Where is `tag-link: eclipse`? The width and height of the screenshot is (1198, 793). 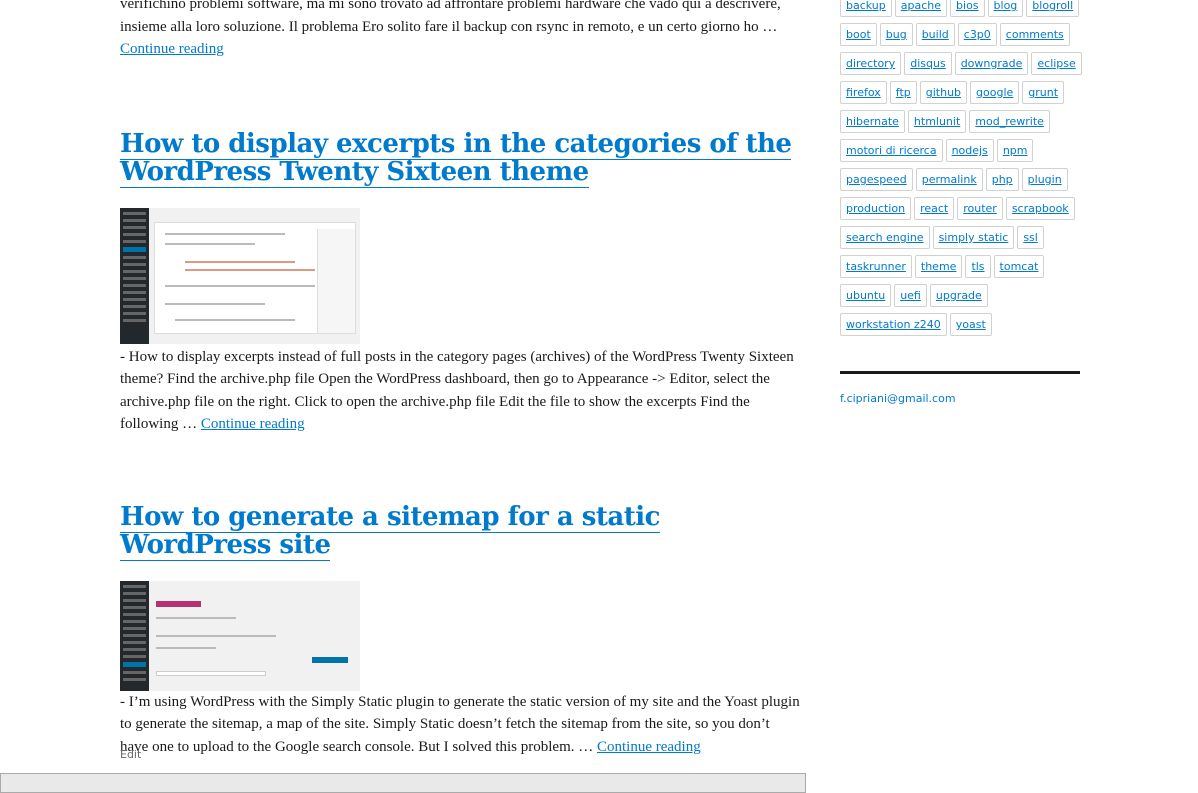 tag-link: eclipse is located at coordinates (1056, 63).